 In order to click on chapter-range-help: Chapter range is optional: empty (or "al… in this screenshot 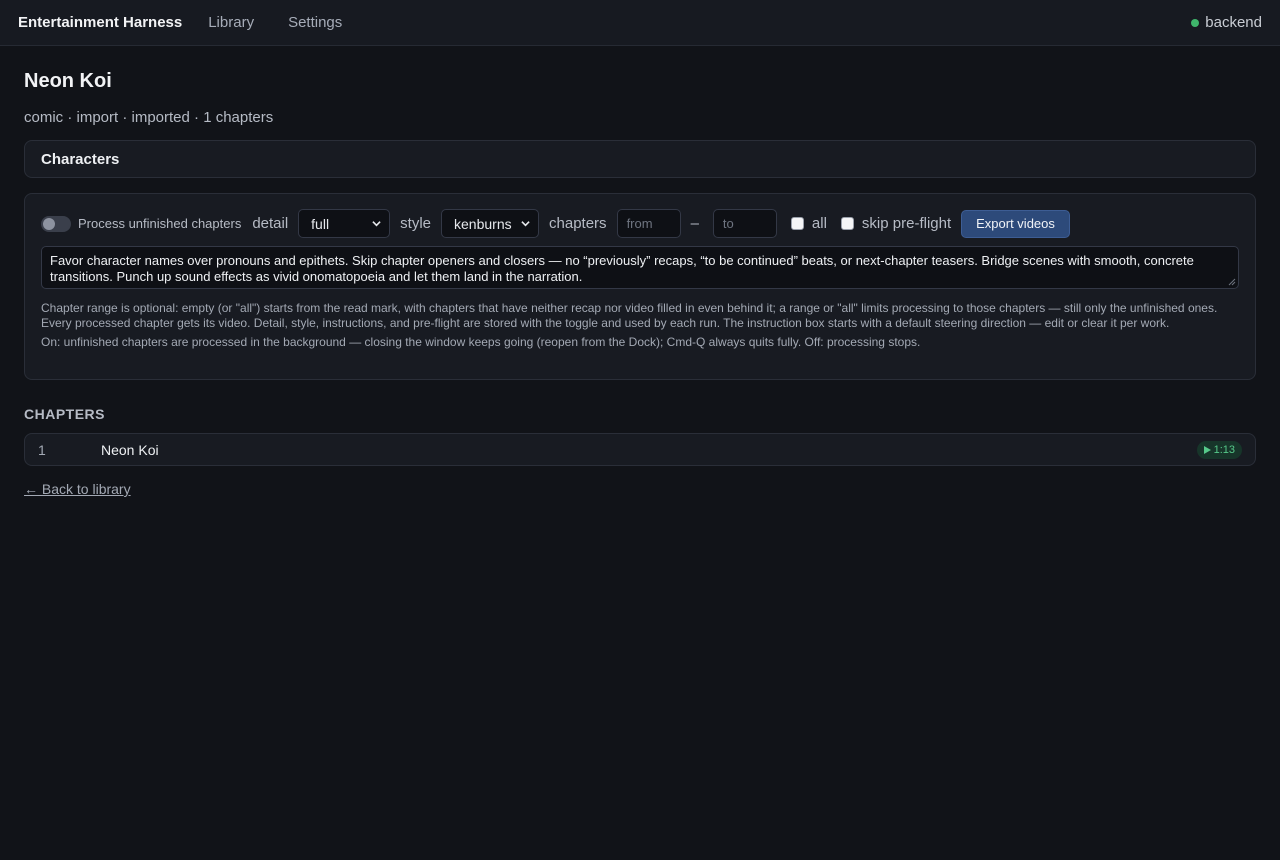, I will do `click(629, 315)`.